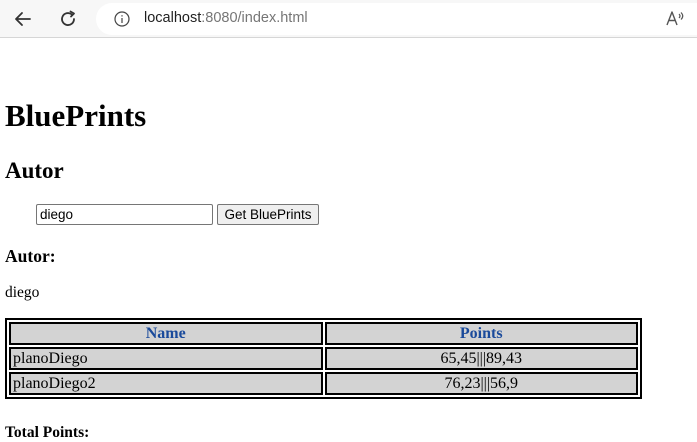 This screenshot has width=697, height=442. What do you see at coordinates (173, 18) in the screenshot?
I see `url-host: localhost` at bounding box center [173, 18].